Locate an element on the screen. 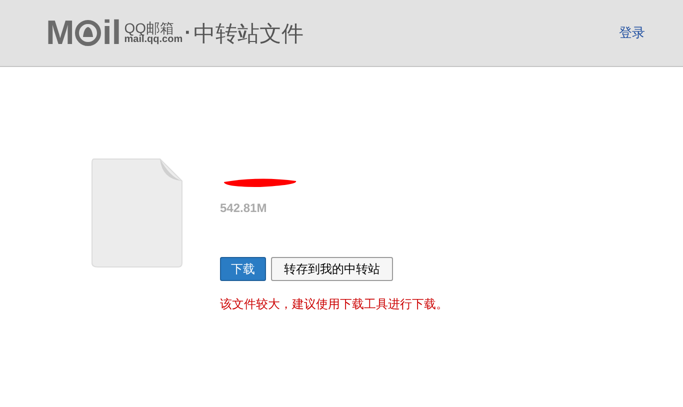  page-title: 中转站文件 is located at coordinates (248, 34).